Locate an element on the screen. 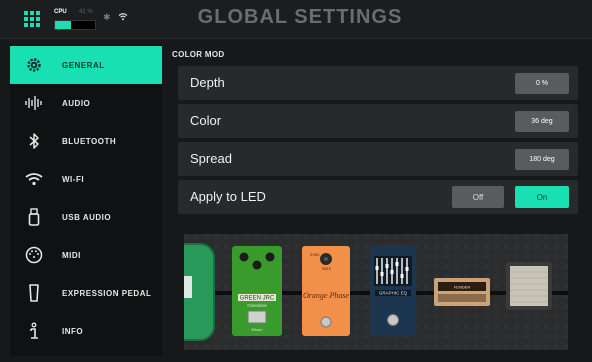 The width and height of the screenshot is (592, 362). apply-led-row: Apply to LED Off On is located at coordinates (378, 197).